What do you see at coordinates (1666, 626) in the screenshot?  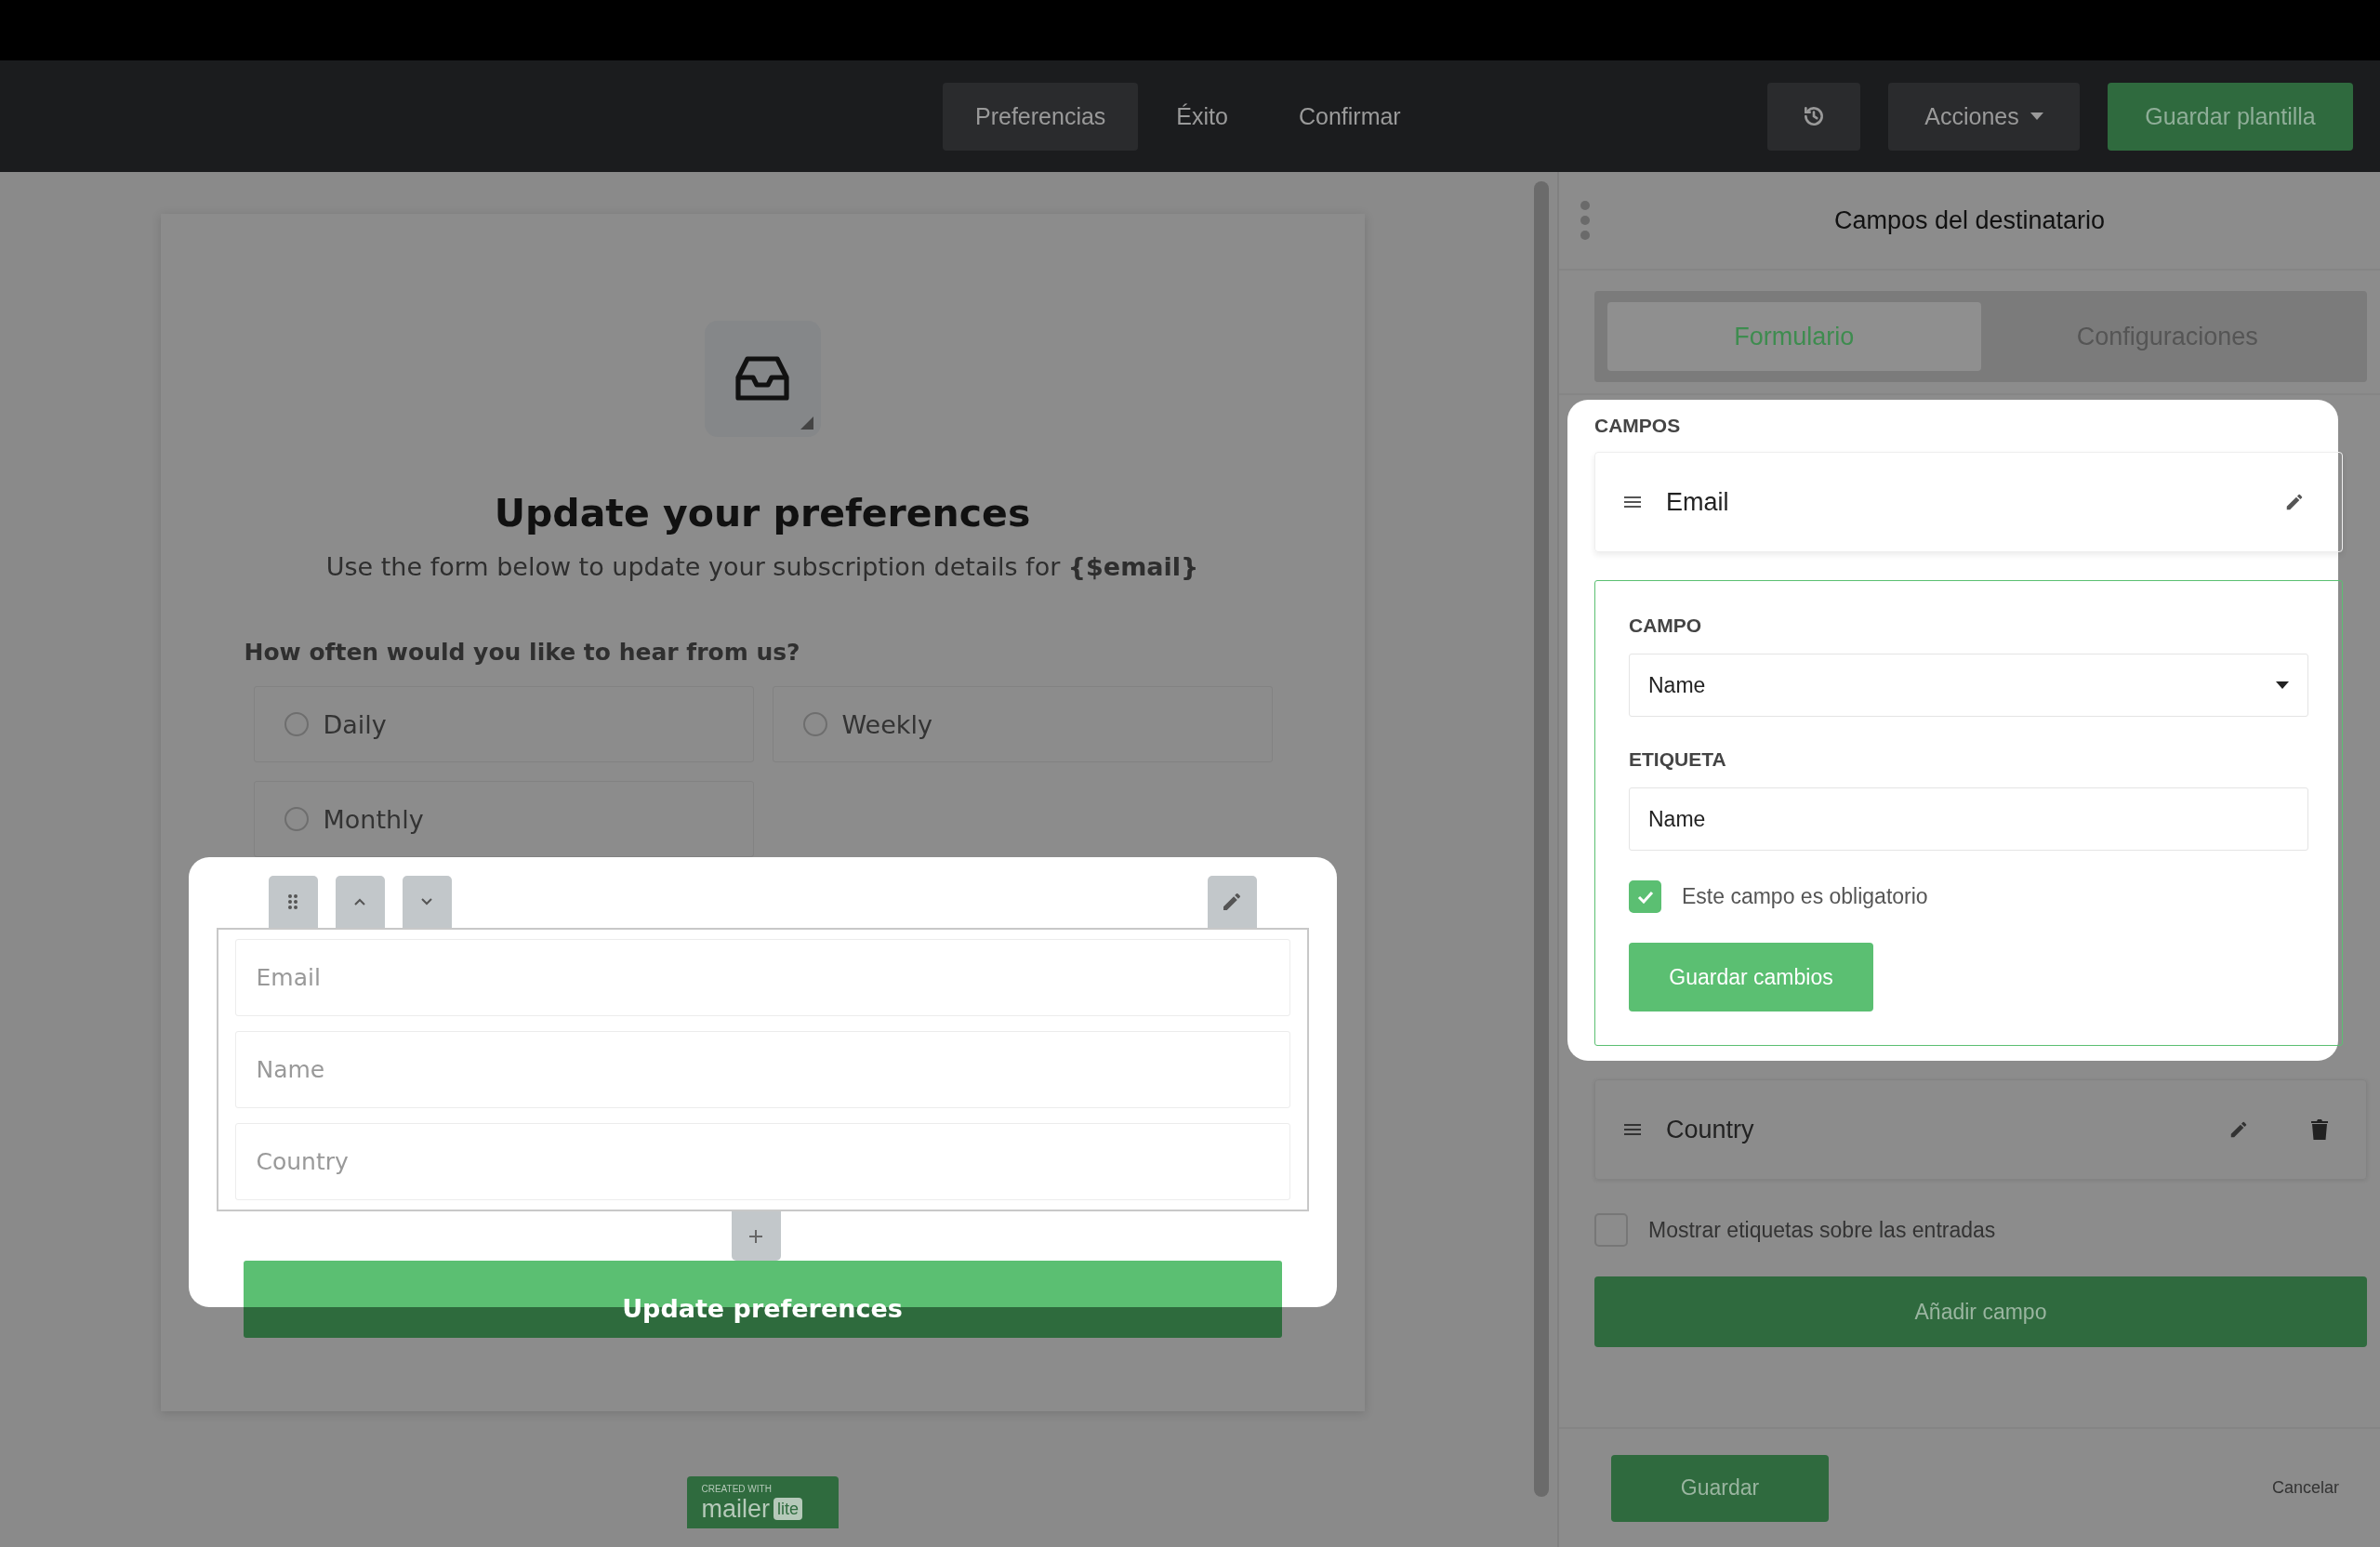 I see `field-heading: CAMPO` at bounding box center [1666, 626].